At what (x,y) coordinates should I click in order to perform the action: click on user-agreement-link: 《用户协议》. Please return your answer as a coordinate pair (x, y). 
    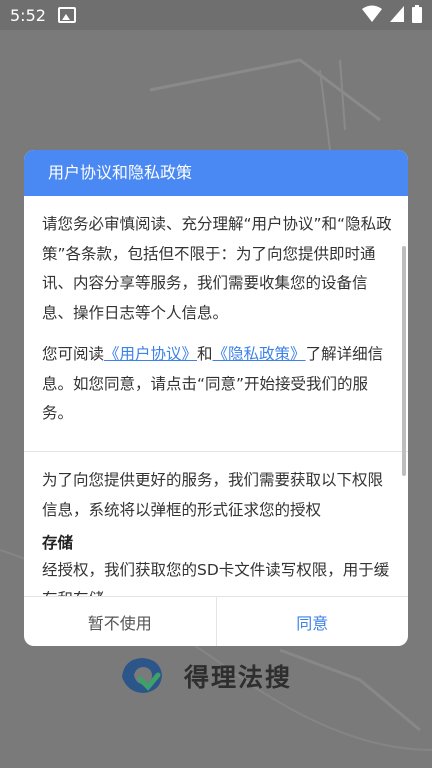
    Looking at the image, I should click on (150, 354).